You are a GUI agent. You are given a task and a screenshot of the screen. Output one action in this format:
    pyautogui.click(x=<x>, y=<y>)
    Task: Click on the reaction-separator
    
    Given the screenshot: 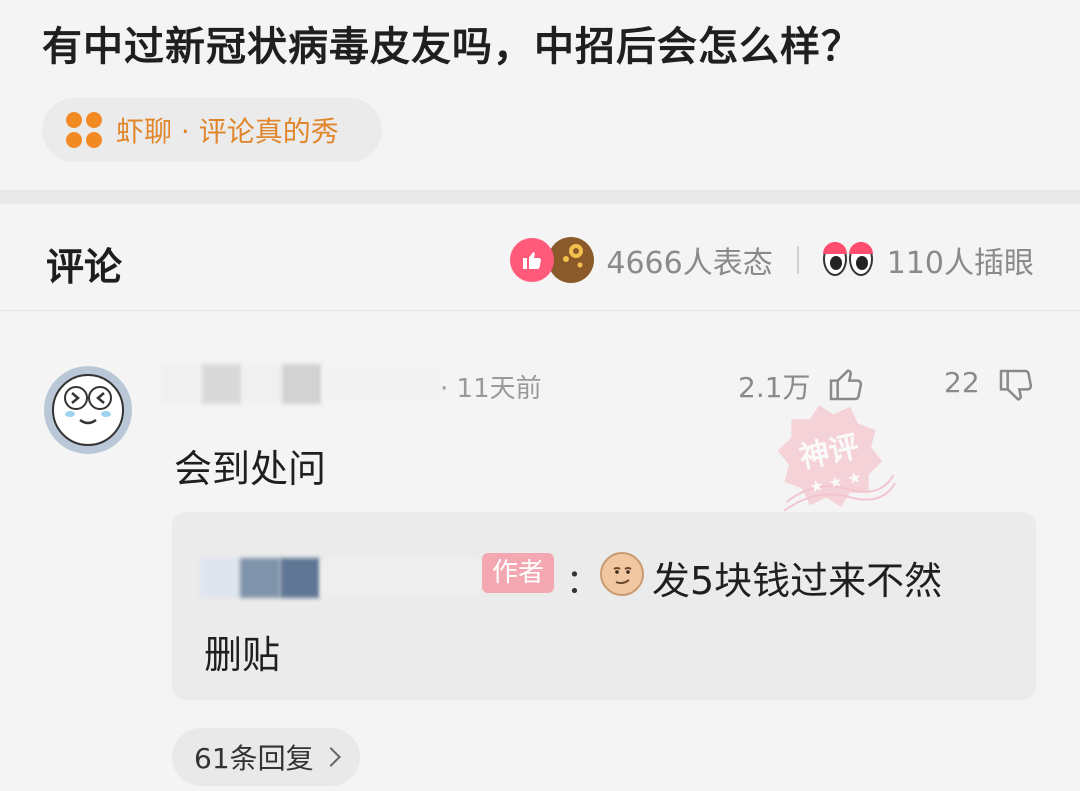 What is the action you would take?
    pyautogui.click(x=797, y=260)
    